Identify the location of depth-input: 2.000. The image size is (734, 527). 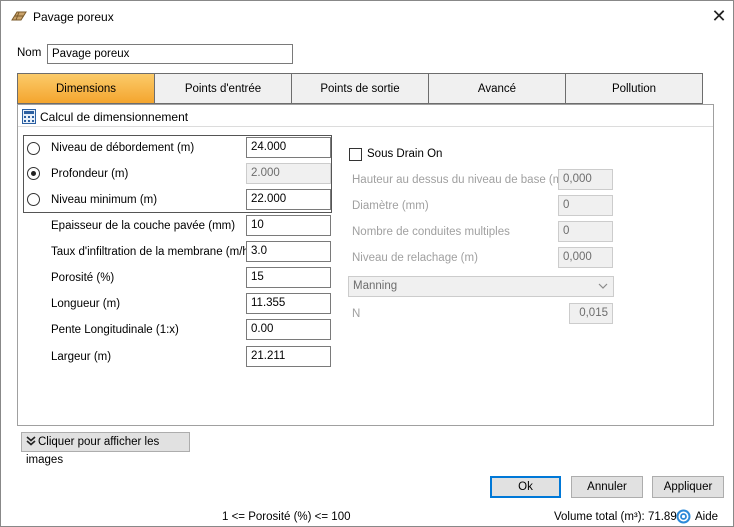
(288, 173).